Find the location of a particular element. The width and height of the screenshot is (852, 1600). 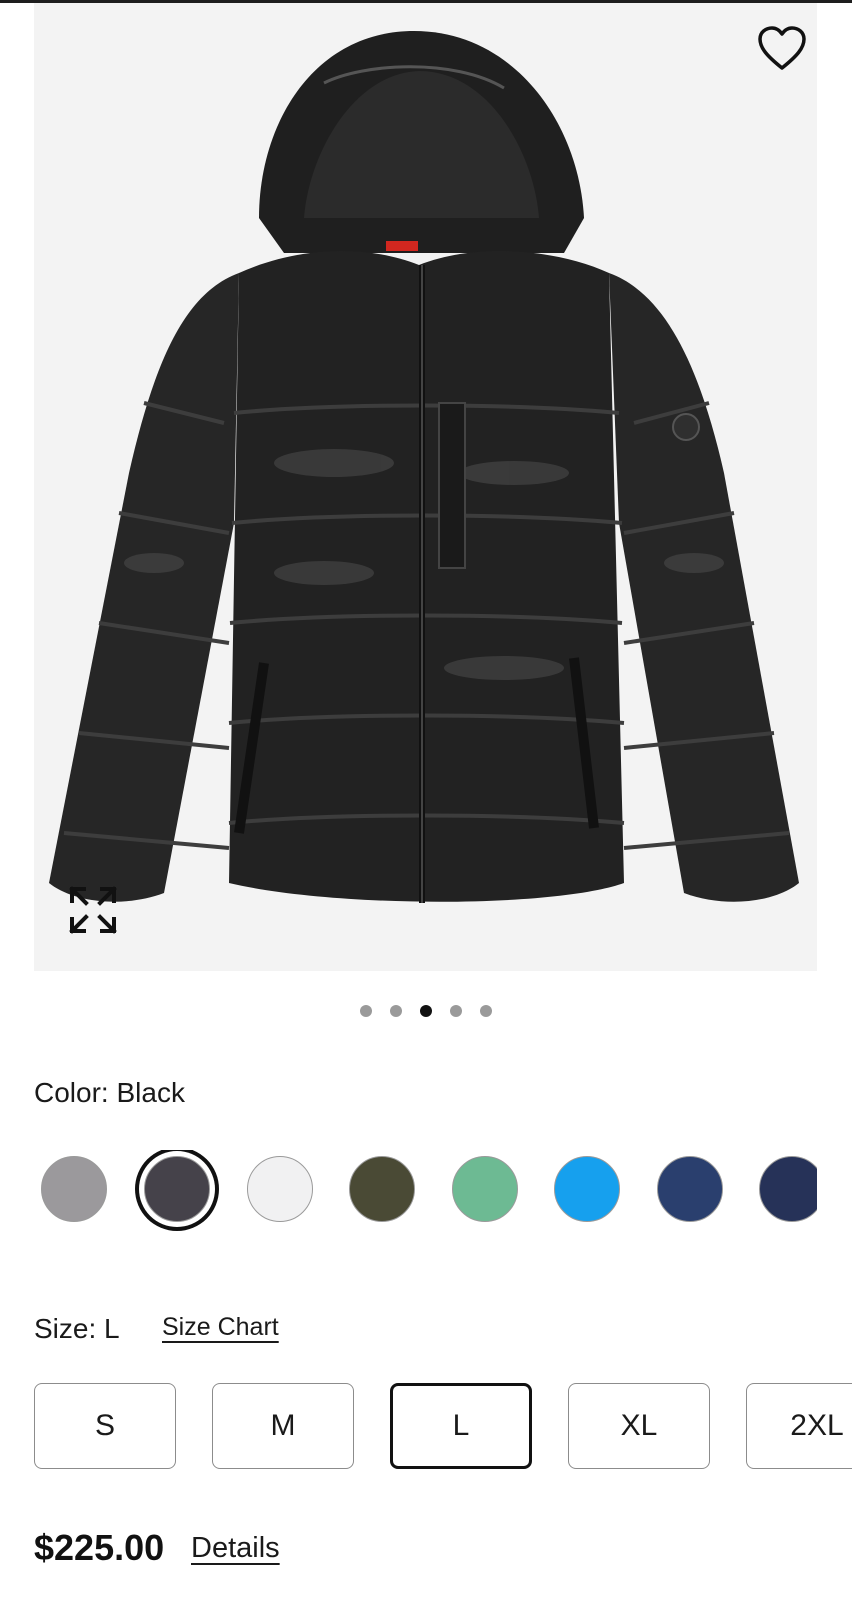

size-option-button: 2XL is located at coordinates (799, 1426).